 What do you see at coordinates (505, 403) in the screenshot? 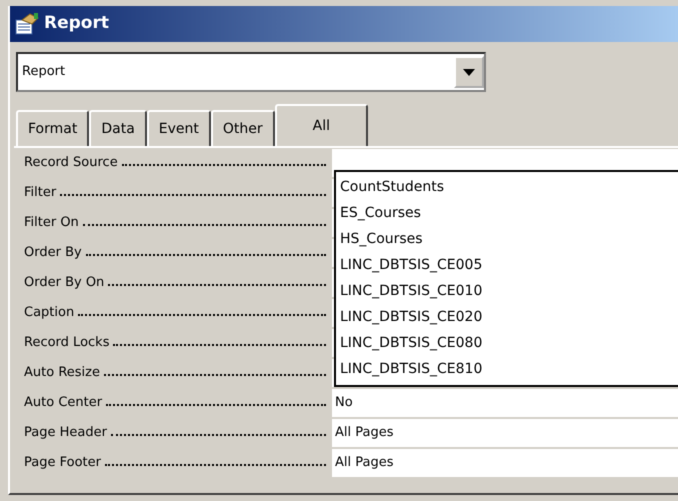
I see `property-value-field: No` at bounding box center [505, 403].